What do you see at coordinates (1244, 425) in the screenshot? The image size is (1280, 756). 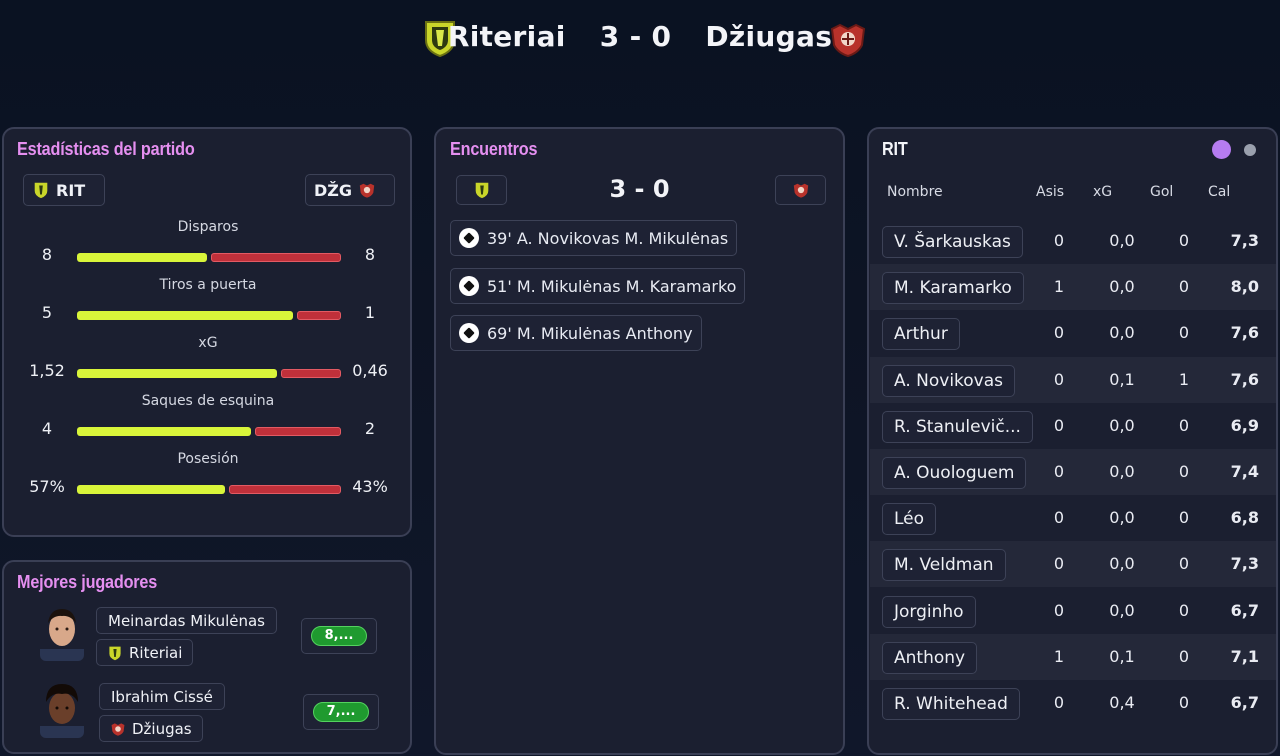 I see `player-rating: 6,9` at bounding box center [1244, 425].